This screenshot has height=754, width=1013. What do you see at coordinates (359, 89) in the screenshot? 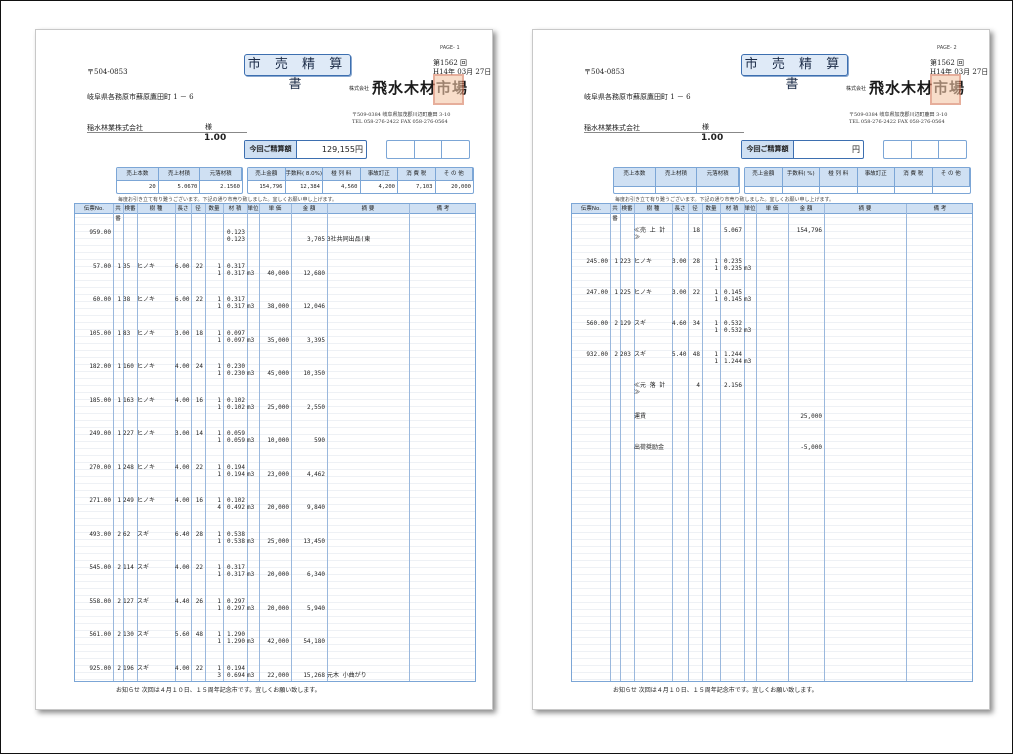
I see `company-prefix: 株式会社` at bounding box center [359, 89].